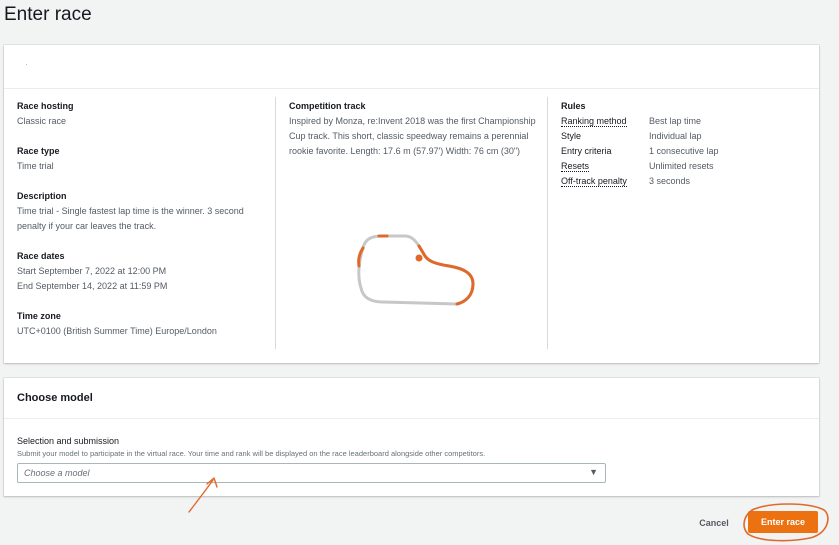 The height and width of the screenshot is (545, 839). Describe the element at coordinates (68, 441) in the screenshot. I see `selection-label: Selection and submission` at that location.